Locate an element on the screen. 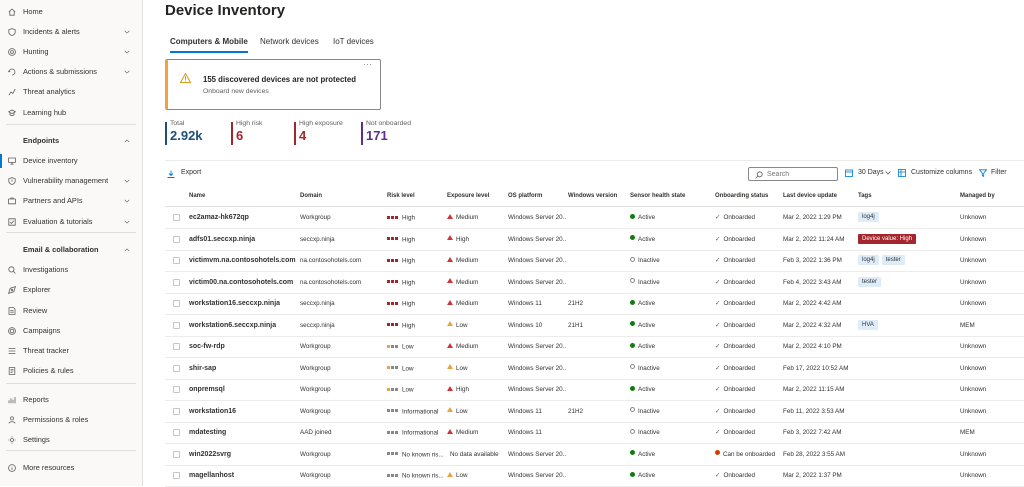  device-name-link: shir-sap is located at coordinates (243, 369).